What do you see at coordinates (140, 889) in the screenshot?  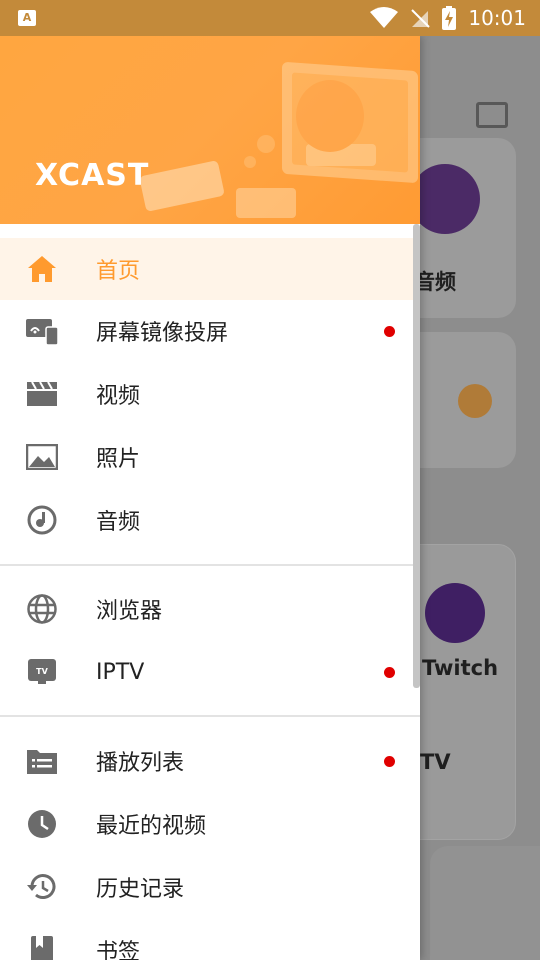 I see `menu-label: 历史记录` at bounding box center [140, 889].